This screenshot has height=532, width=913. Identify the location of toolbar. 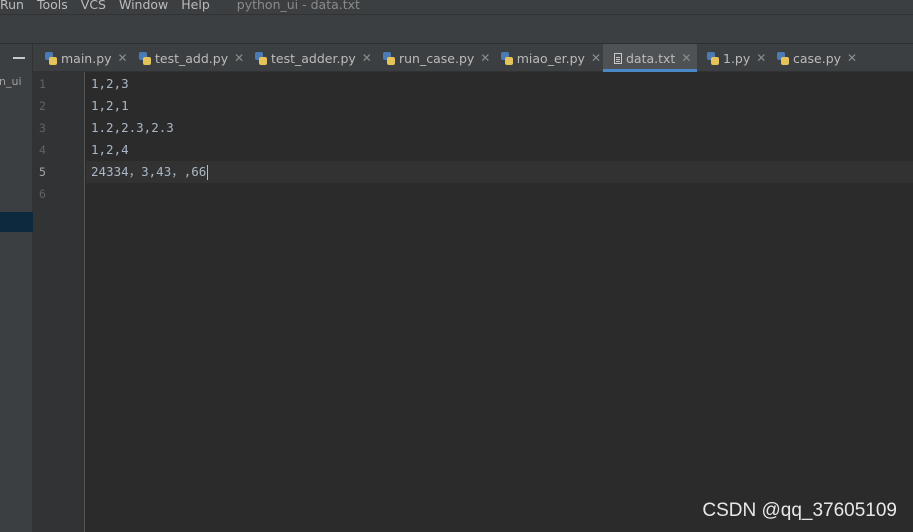
(456, 29).